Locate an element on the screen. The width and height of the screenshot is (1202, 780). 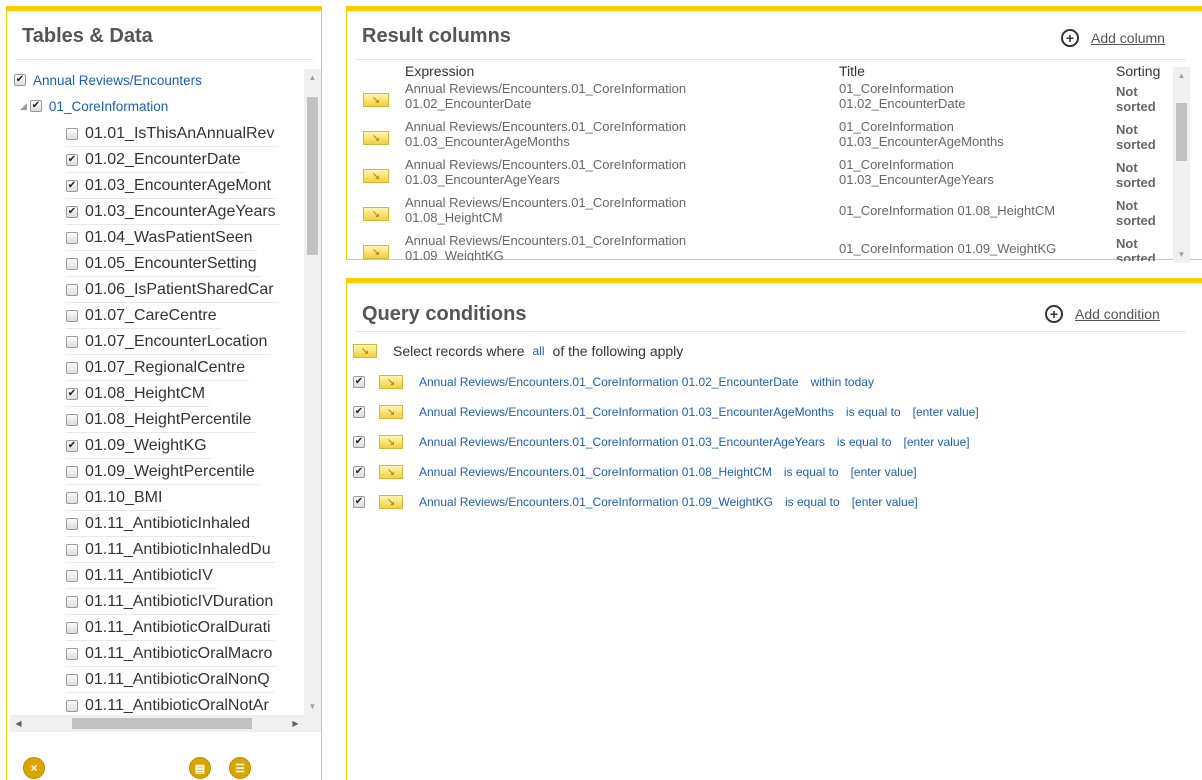
field-item: 01.09_WeightPercentile is located at coordinates (162, 472).